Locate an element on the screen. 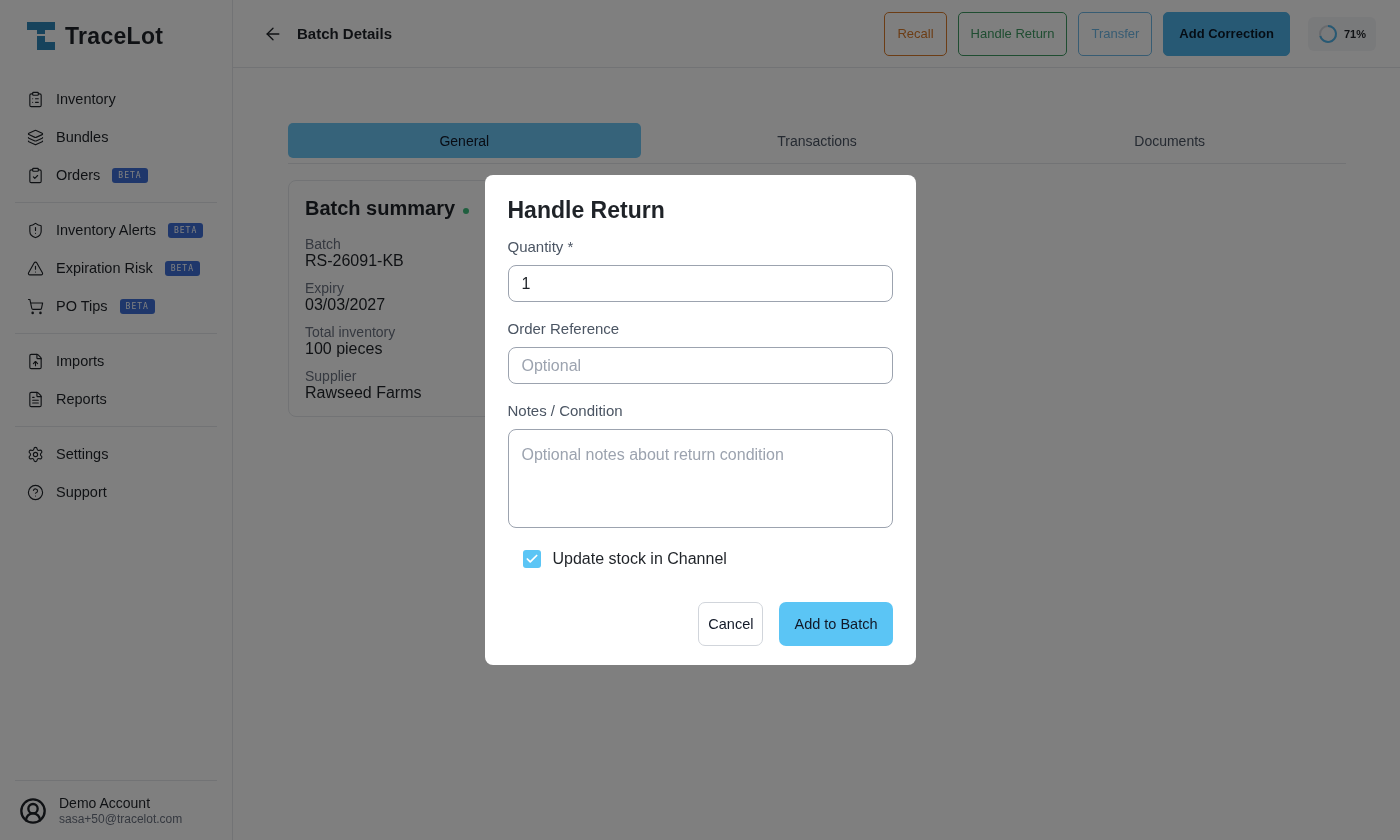 The width and height of the screenshot is (1400, 840). check-icon is located at coordinates (531, 559).